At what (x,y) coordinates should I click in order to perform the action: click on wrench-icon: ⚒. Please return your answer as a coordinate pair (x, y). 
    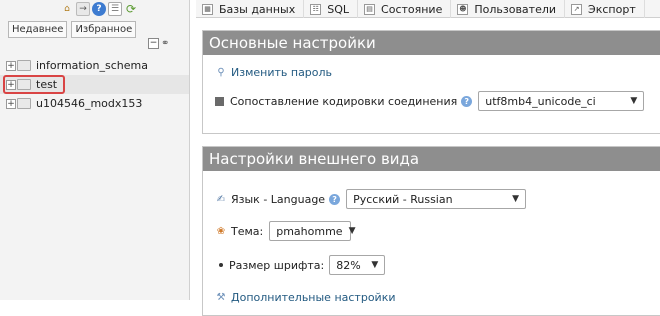
    Looking at the image, I should click on (221, 297).